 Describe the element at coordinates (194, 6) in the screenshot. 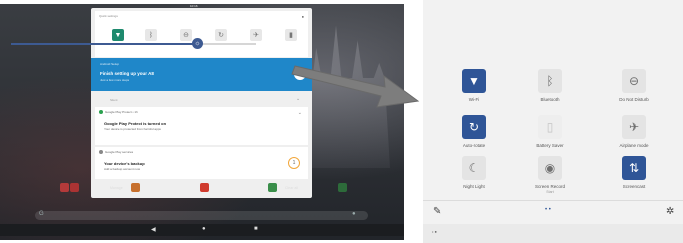

I see `status-time: 10:16` at that location.